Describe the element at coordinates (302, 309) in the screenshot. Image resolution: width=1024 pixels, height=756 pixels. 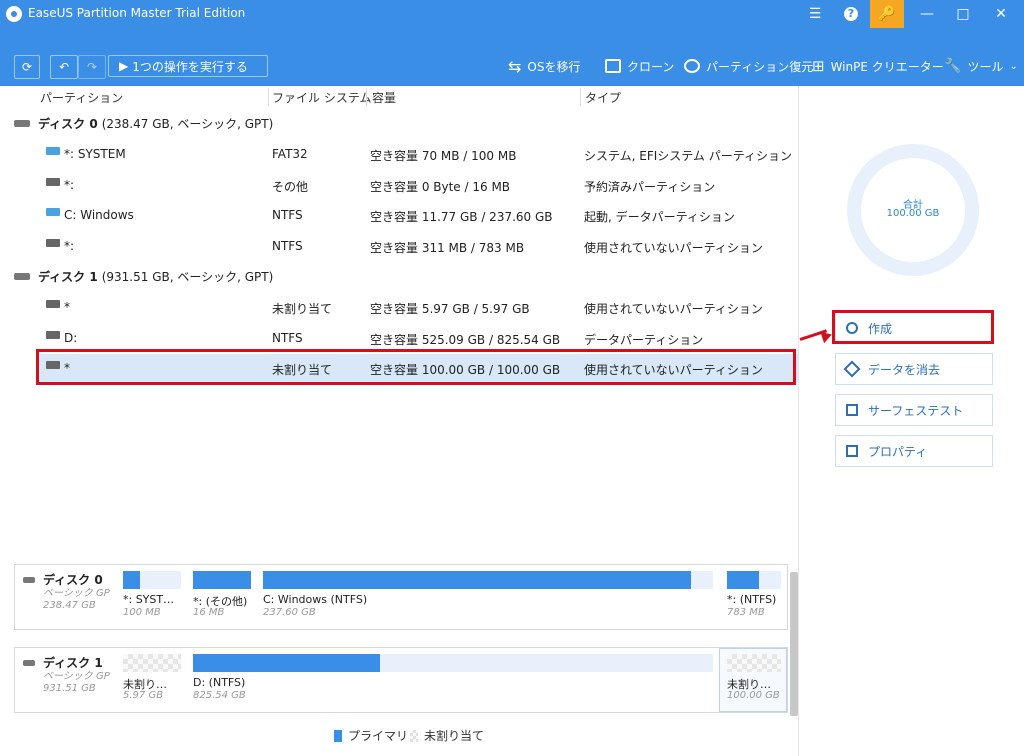
I see `partition-filesystem: 未割り当て` at that location.